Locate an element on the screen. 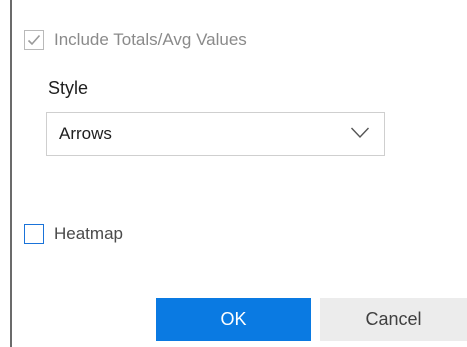 Image resolution: width=467 pixels, height=347 pixels. heatmap-checkbox-row: Heatmap is located at coordinates (73, 234).